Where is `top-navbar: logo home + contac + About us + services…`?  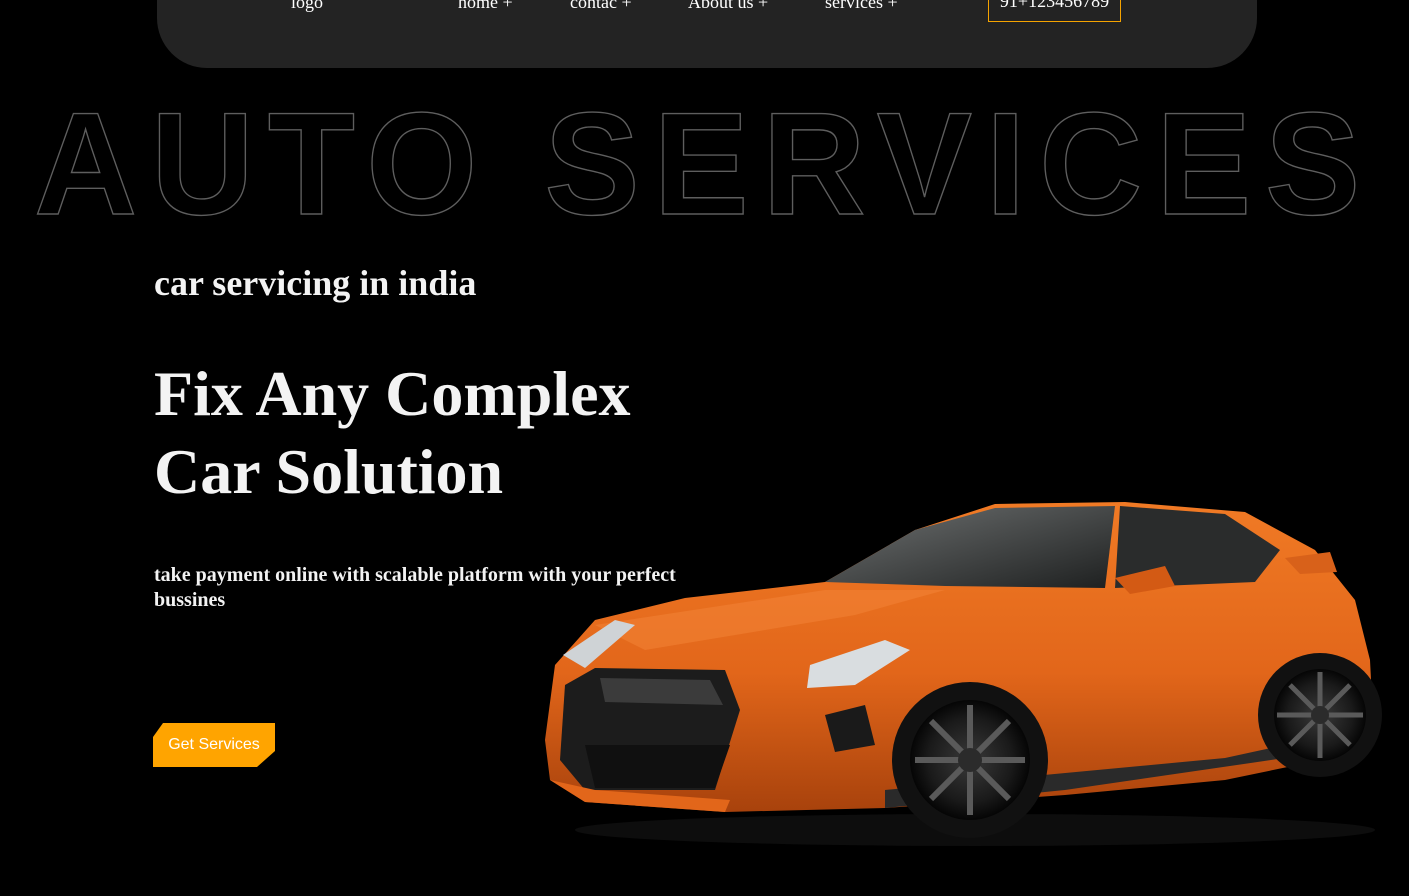 top-navbar: logo home + contac + About us + services… is located at coordinates (707, 34).